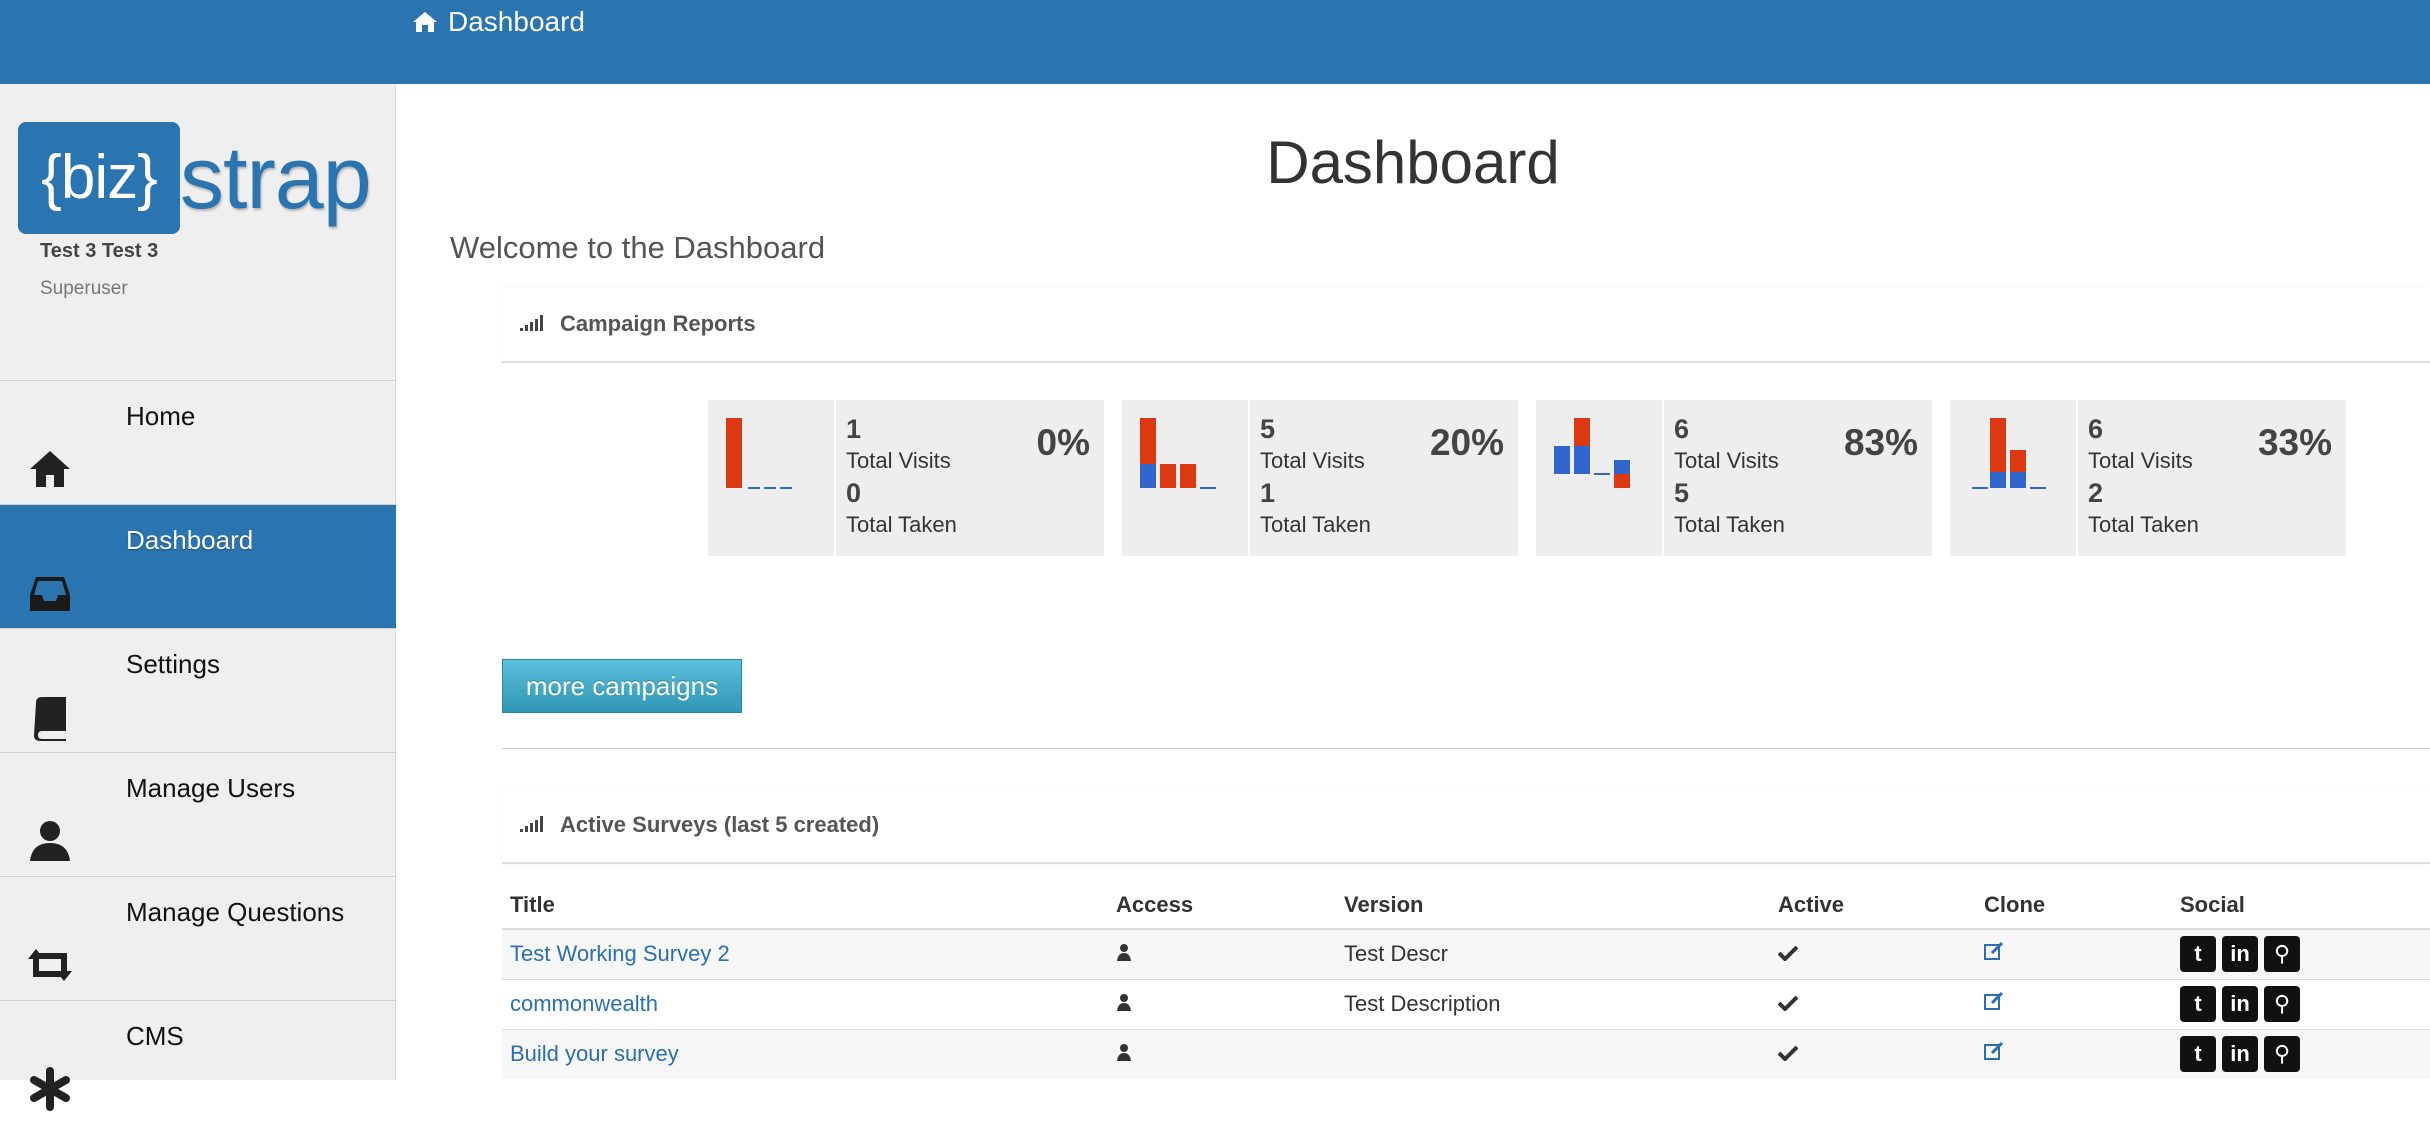 The image size is (2430, 1124). Describe the element at coordinates (2148, 478) in the screenshot. I see `campaign-stat-tile: 6 Total Visits 2 Total Taken 33%` at that location.